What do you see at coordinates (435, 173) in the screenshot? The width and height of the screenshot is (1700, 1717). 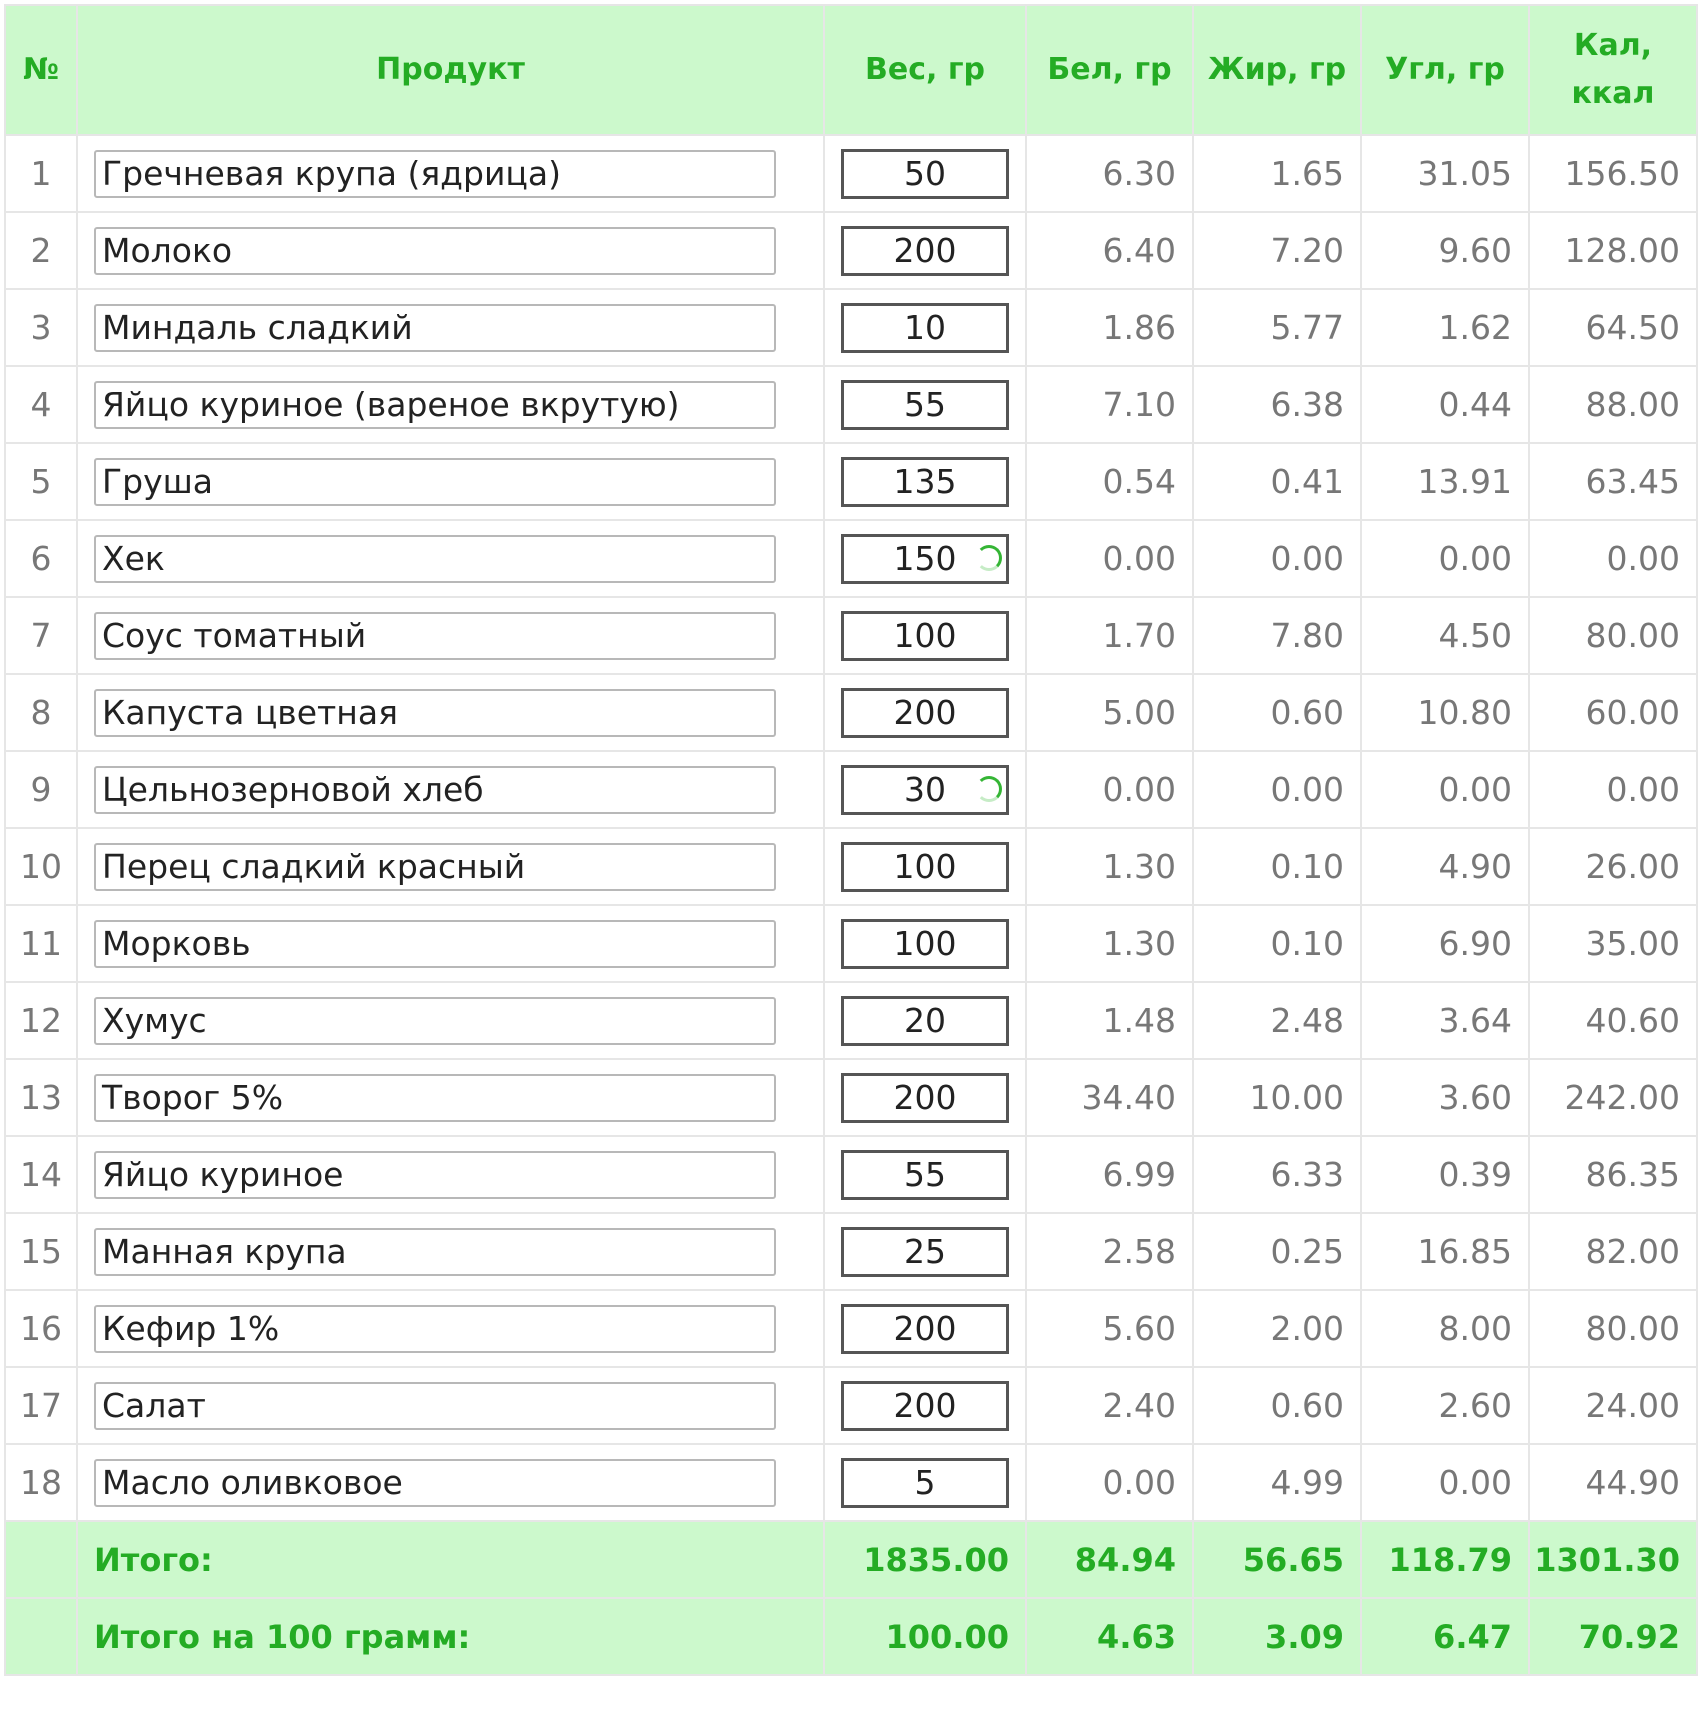 I see `product-input: Гречневая крупа (ядрица)` at bounding box center [435, 173].